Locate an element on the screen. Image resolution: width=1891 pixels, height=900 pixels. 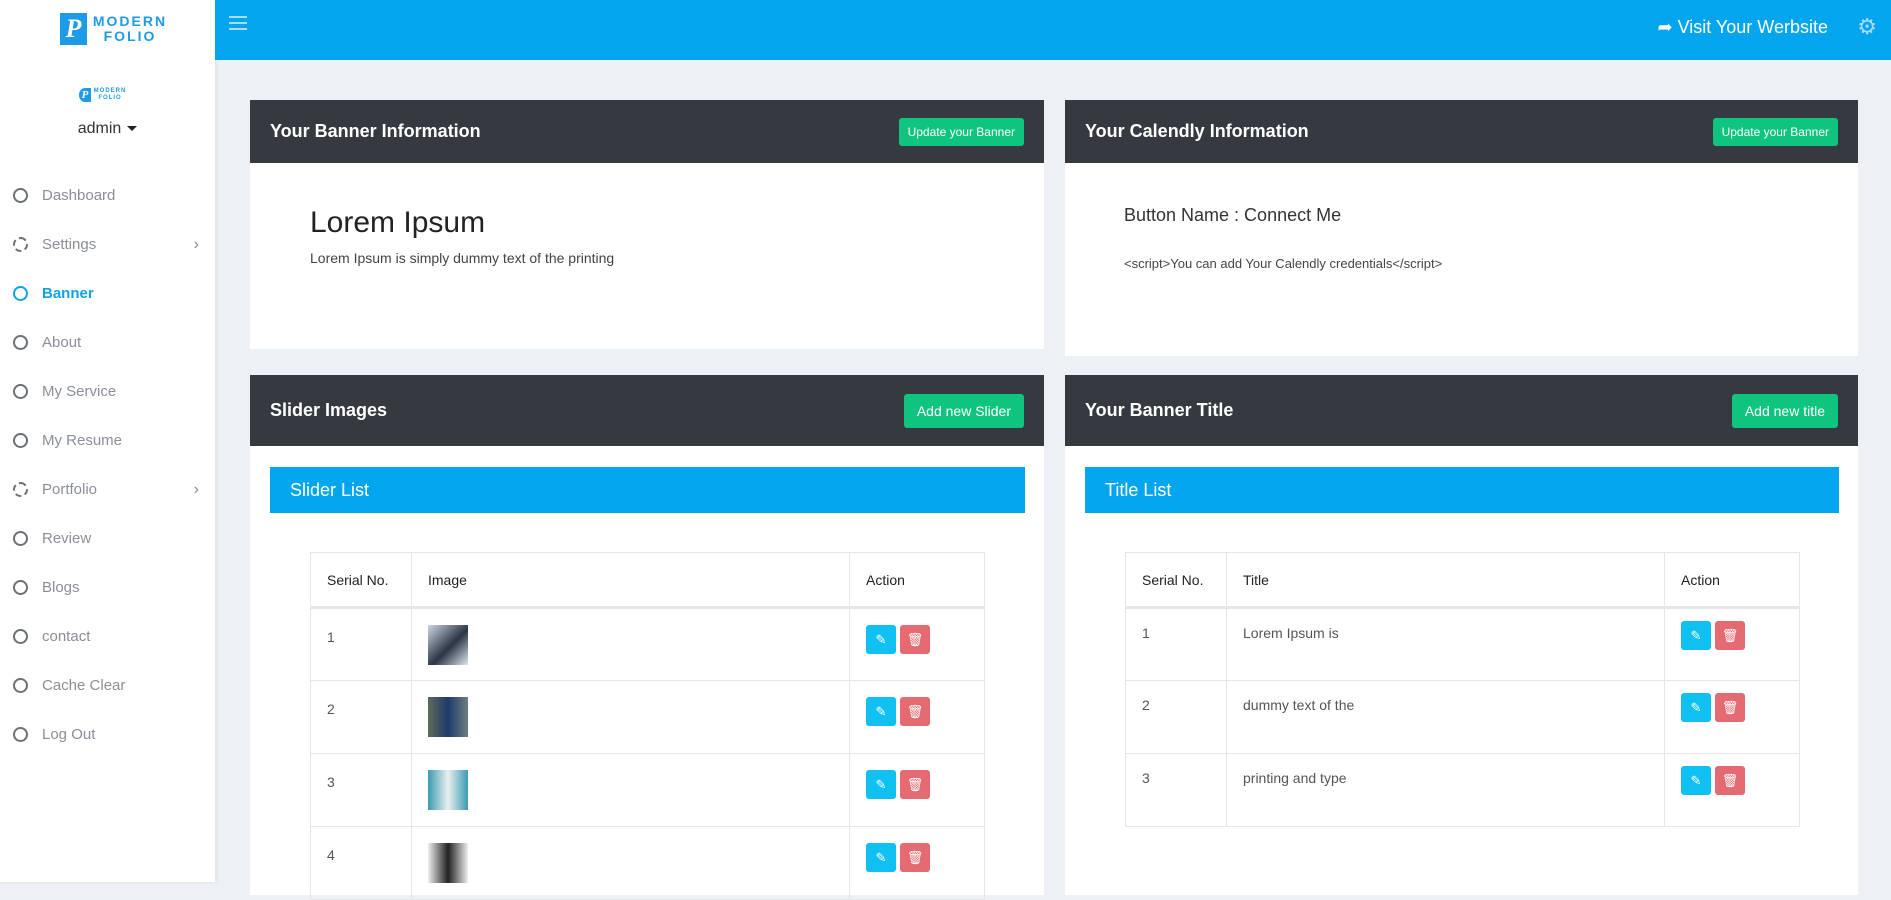
card-title: Your Banner Information is located at coordinates (375, 131).